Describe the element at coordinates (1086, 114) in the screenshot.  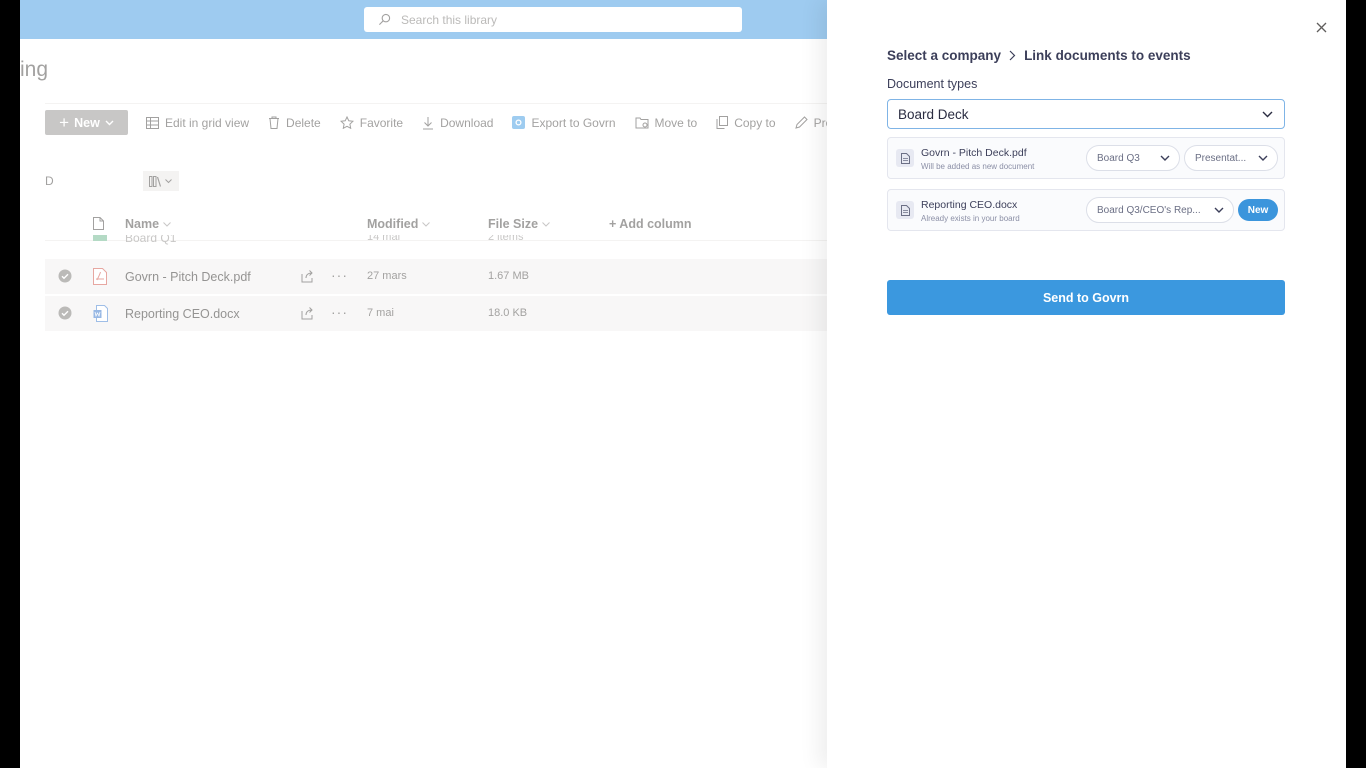
I see `document-type-select: Board Deck` at that location.